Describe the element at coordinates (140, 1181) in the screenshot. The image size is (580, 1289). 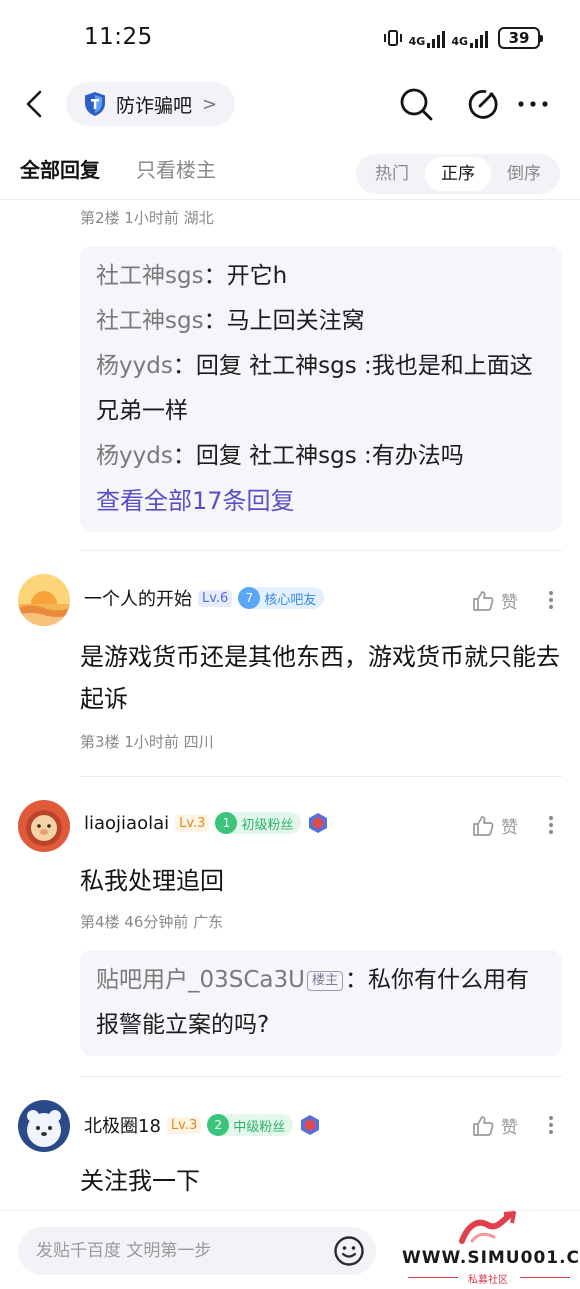
I see `post-content: 关注我一下` at that location.